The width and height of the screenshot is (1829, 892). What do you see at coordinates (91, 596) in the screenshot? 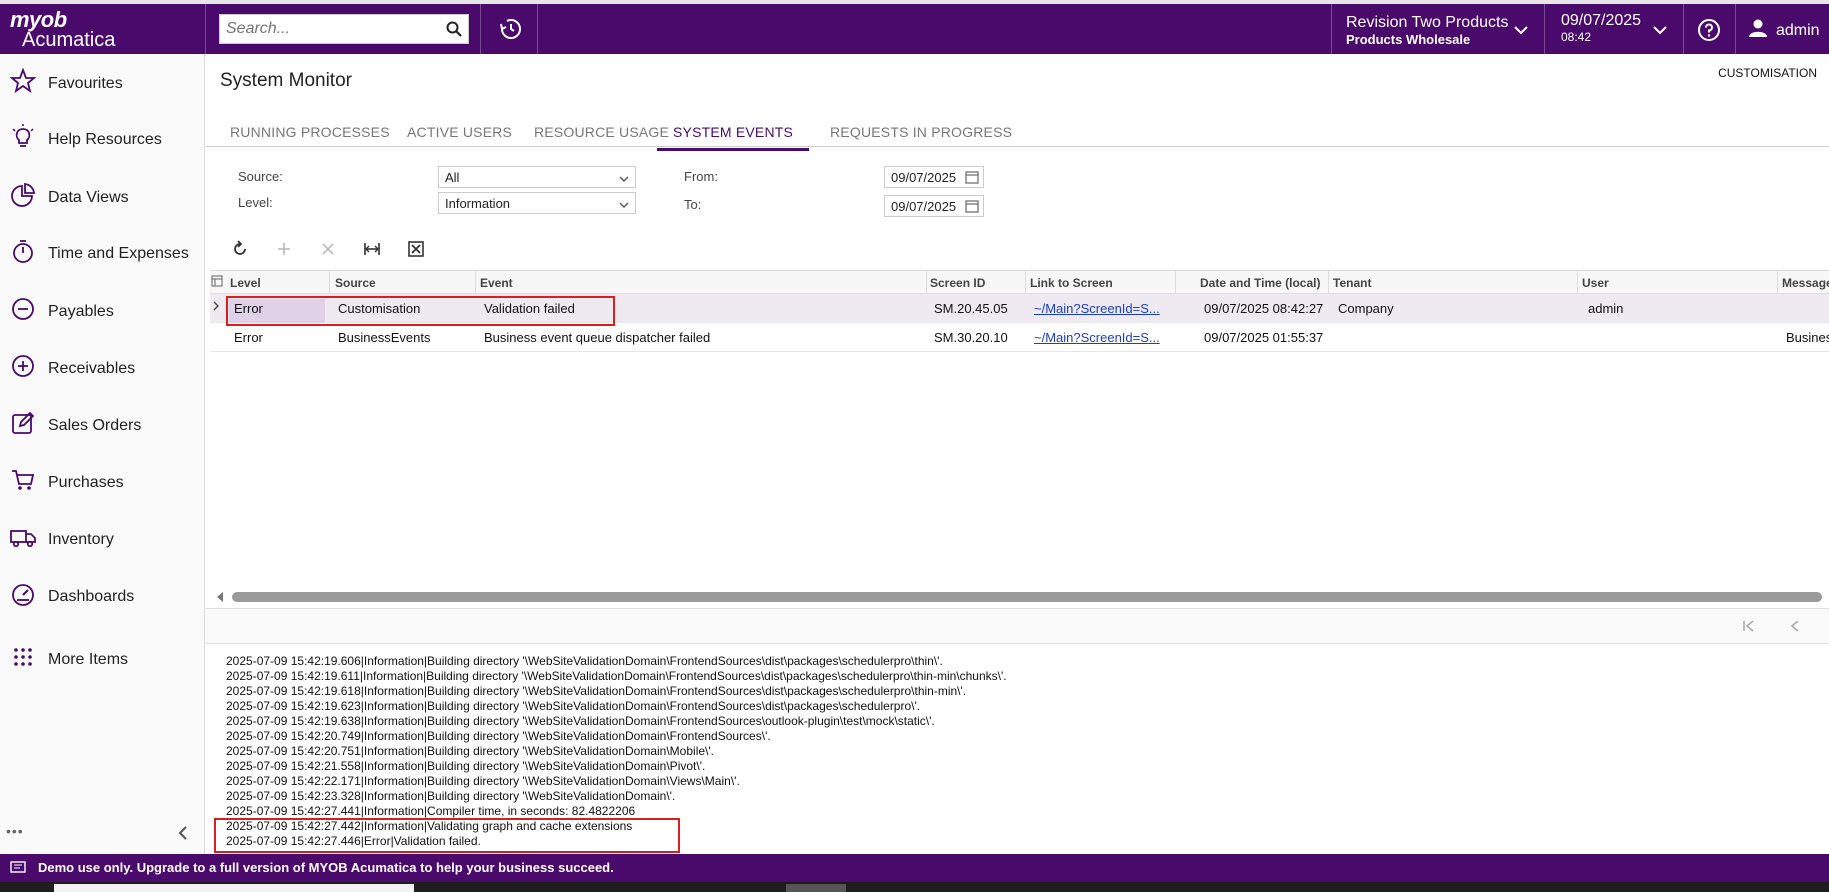
I see `sidebar-item-label: Dashboards` at bounding box center [91, 596].